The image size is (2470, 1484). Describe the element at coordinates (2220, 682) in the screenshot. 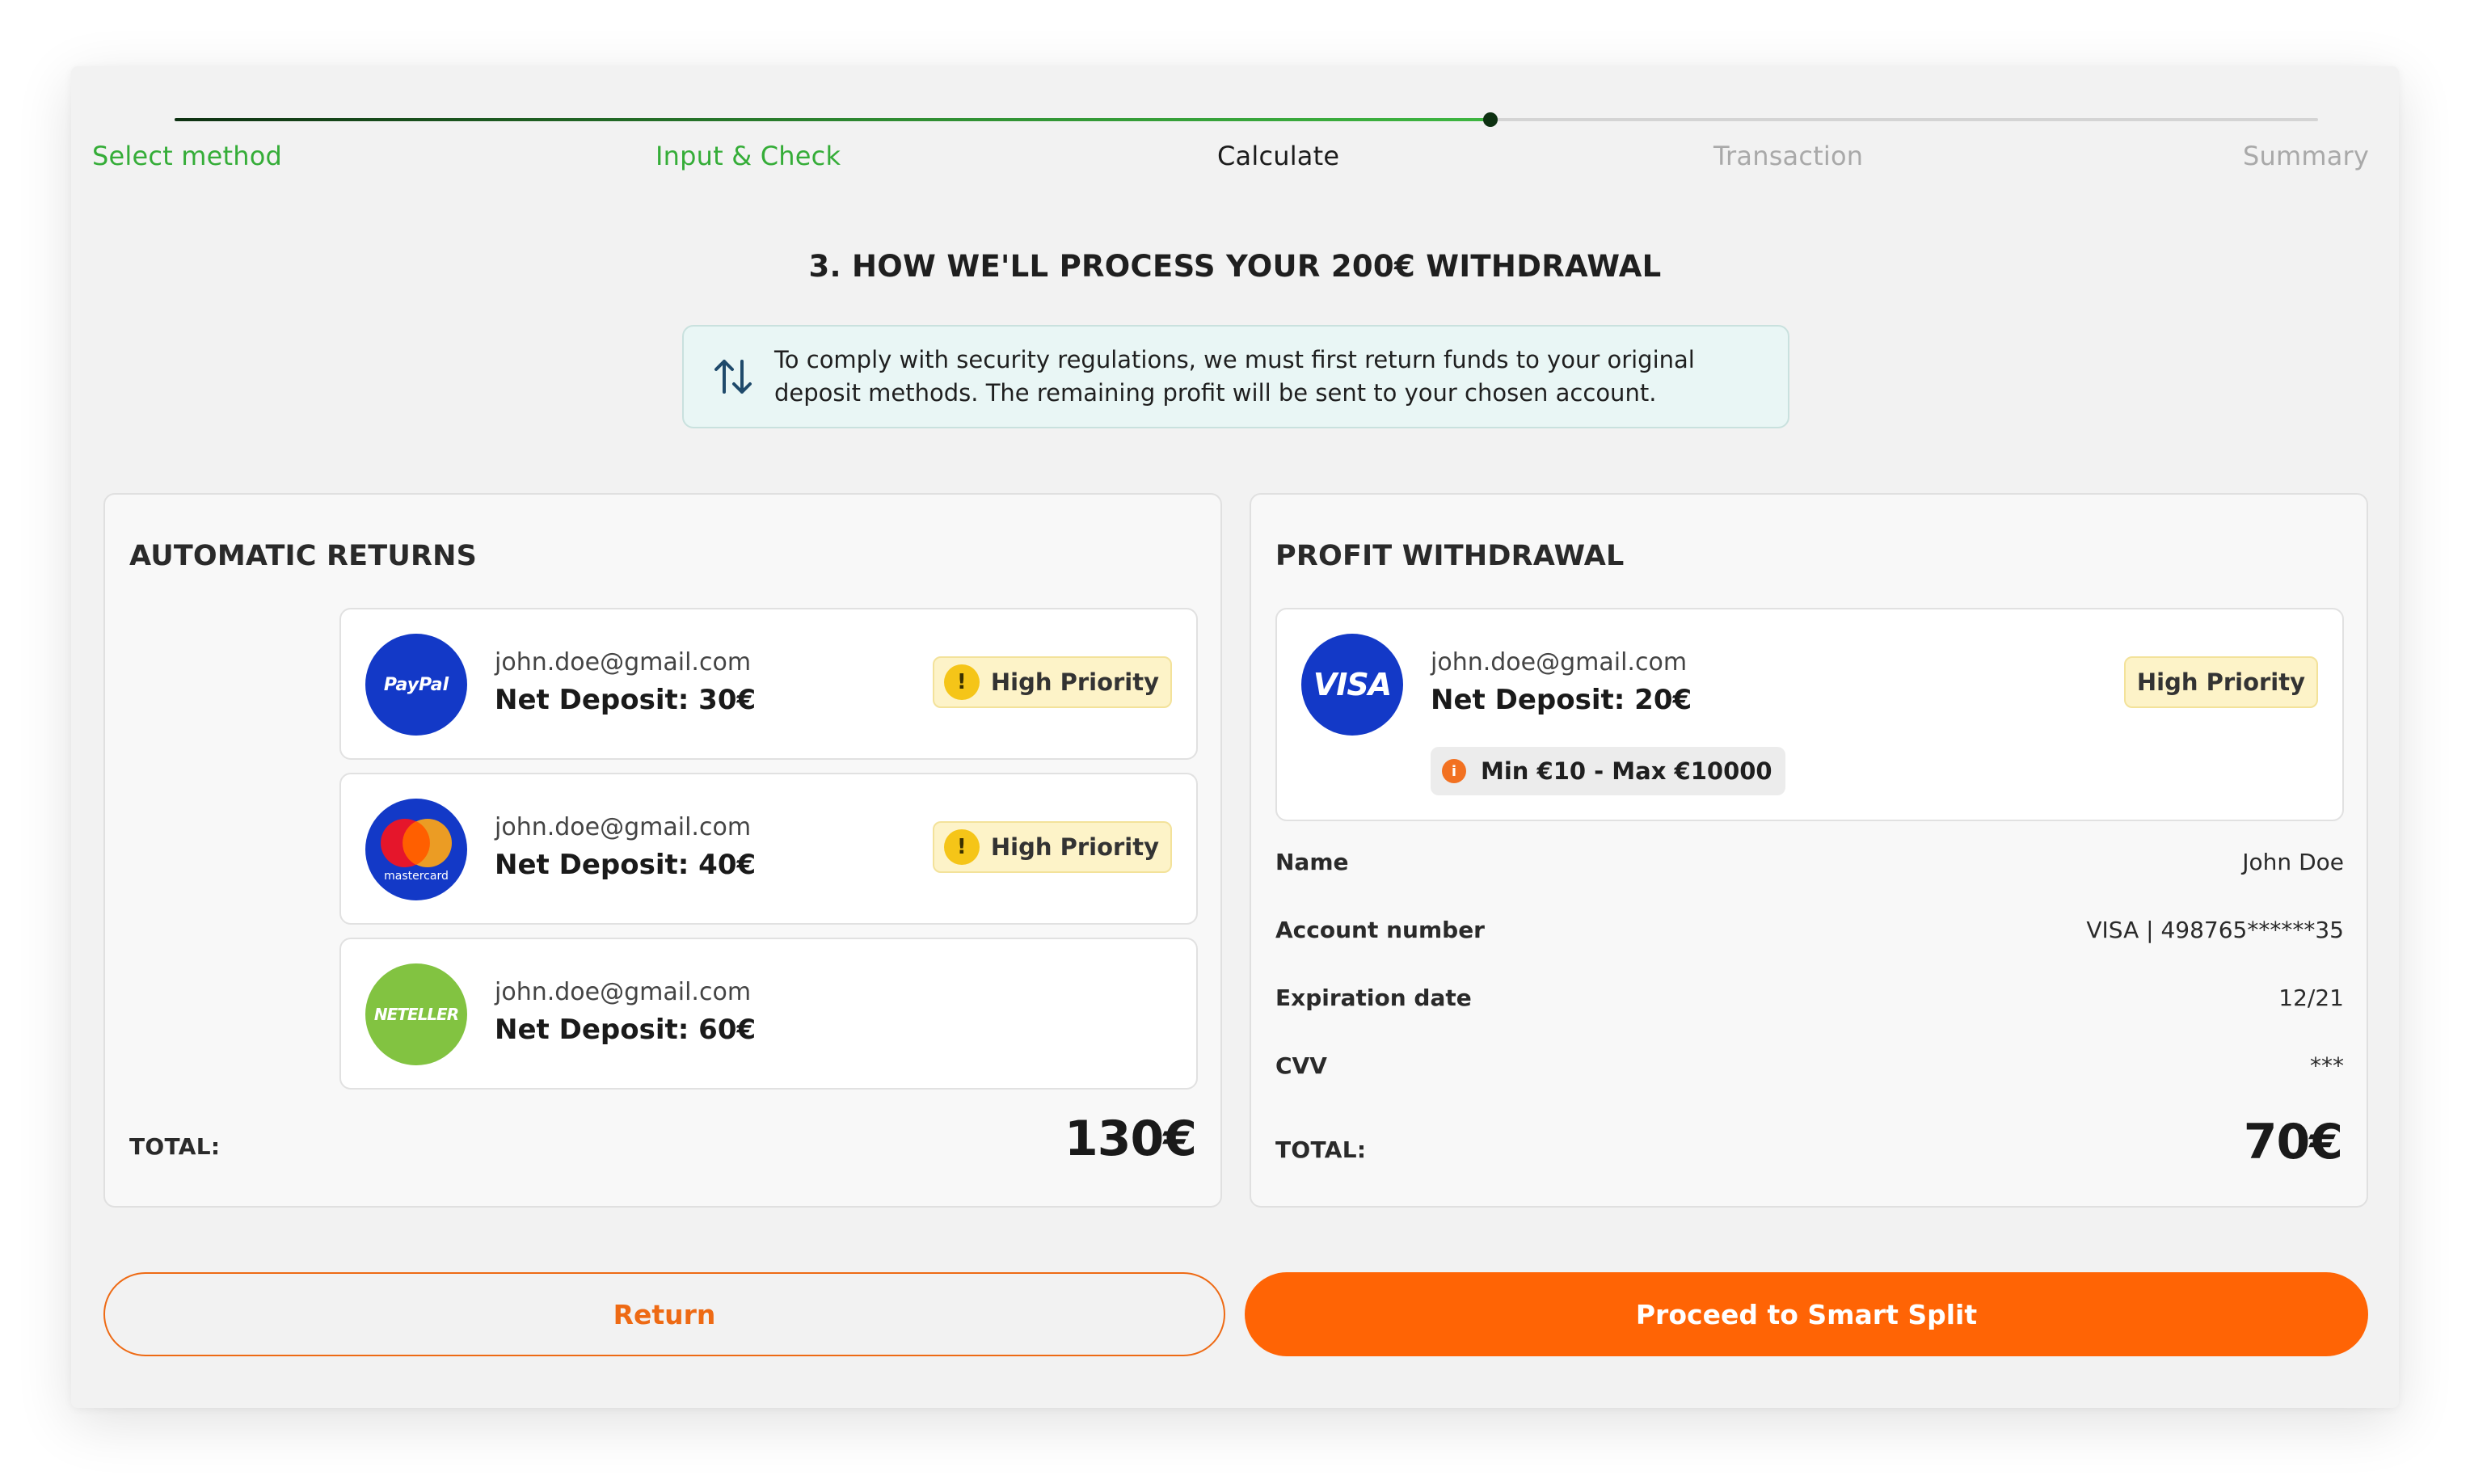

I see `high-priority-badge: High Priority` at that location.